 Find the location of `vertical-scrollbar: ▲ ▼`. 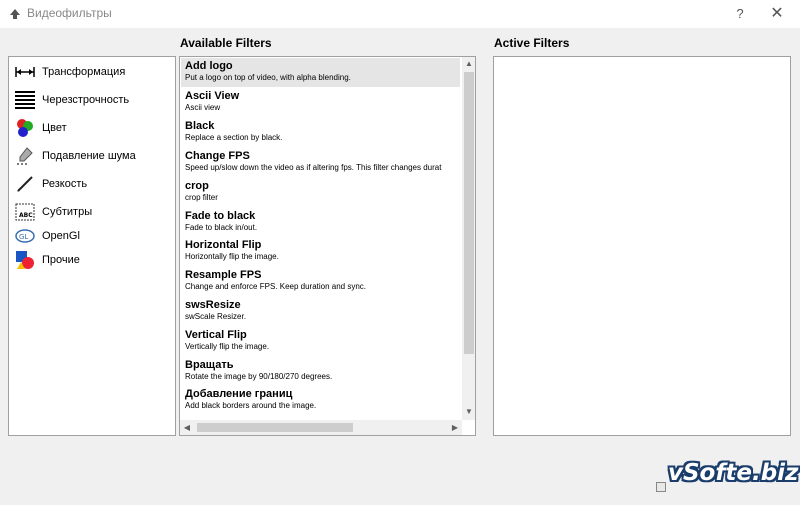

vertical-scrollbar: ▲ ▼ is located at coordinates (468, 238).